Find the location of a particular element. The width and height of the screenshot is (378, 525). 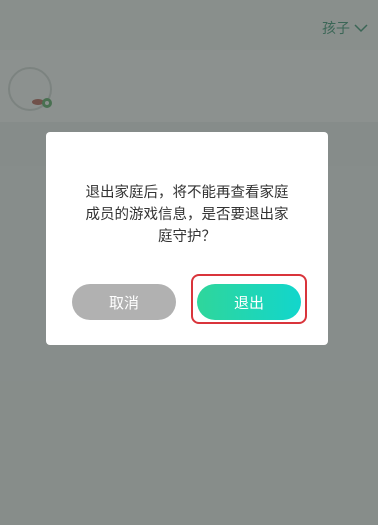

cancel-button: 取消 is located at coordinates (124, 302).